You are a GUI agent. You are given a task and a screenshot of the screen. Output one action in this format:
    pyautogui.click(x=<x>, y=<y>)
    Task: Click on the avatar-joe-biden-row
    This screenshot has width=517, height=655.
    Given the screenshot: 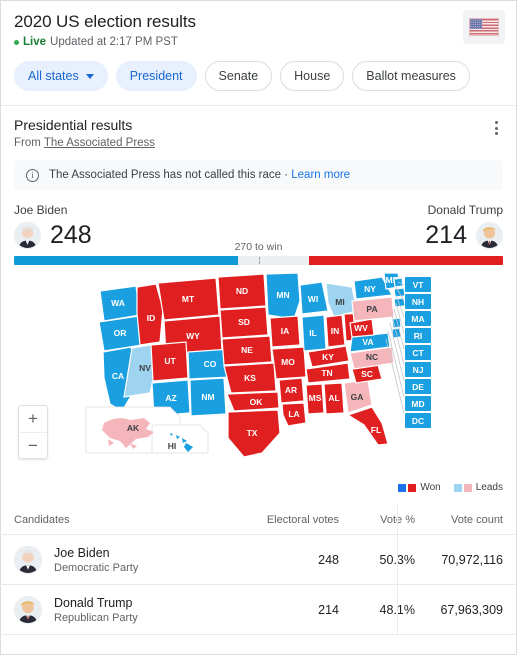 What is the action you would take?
    pyautogui.click(x=28, y=559)
    